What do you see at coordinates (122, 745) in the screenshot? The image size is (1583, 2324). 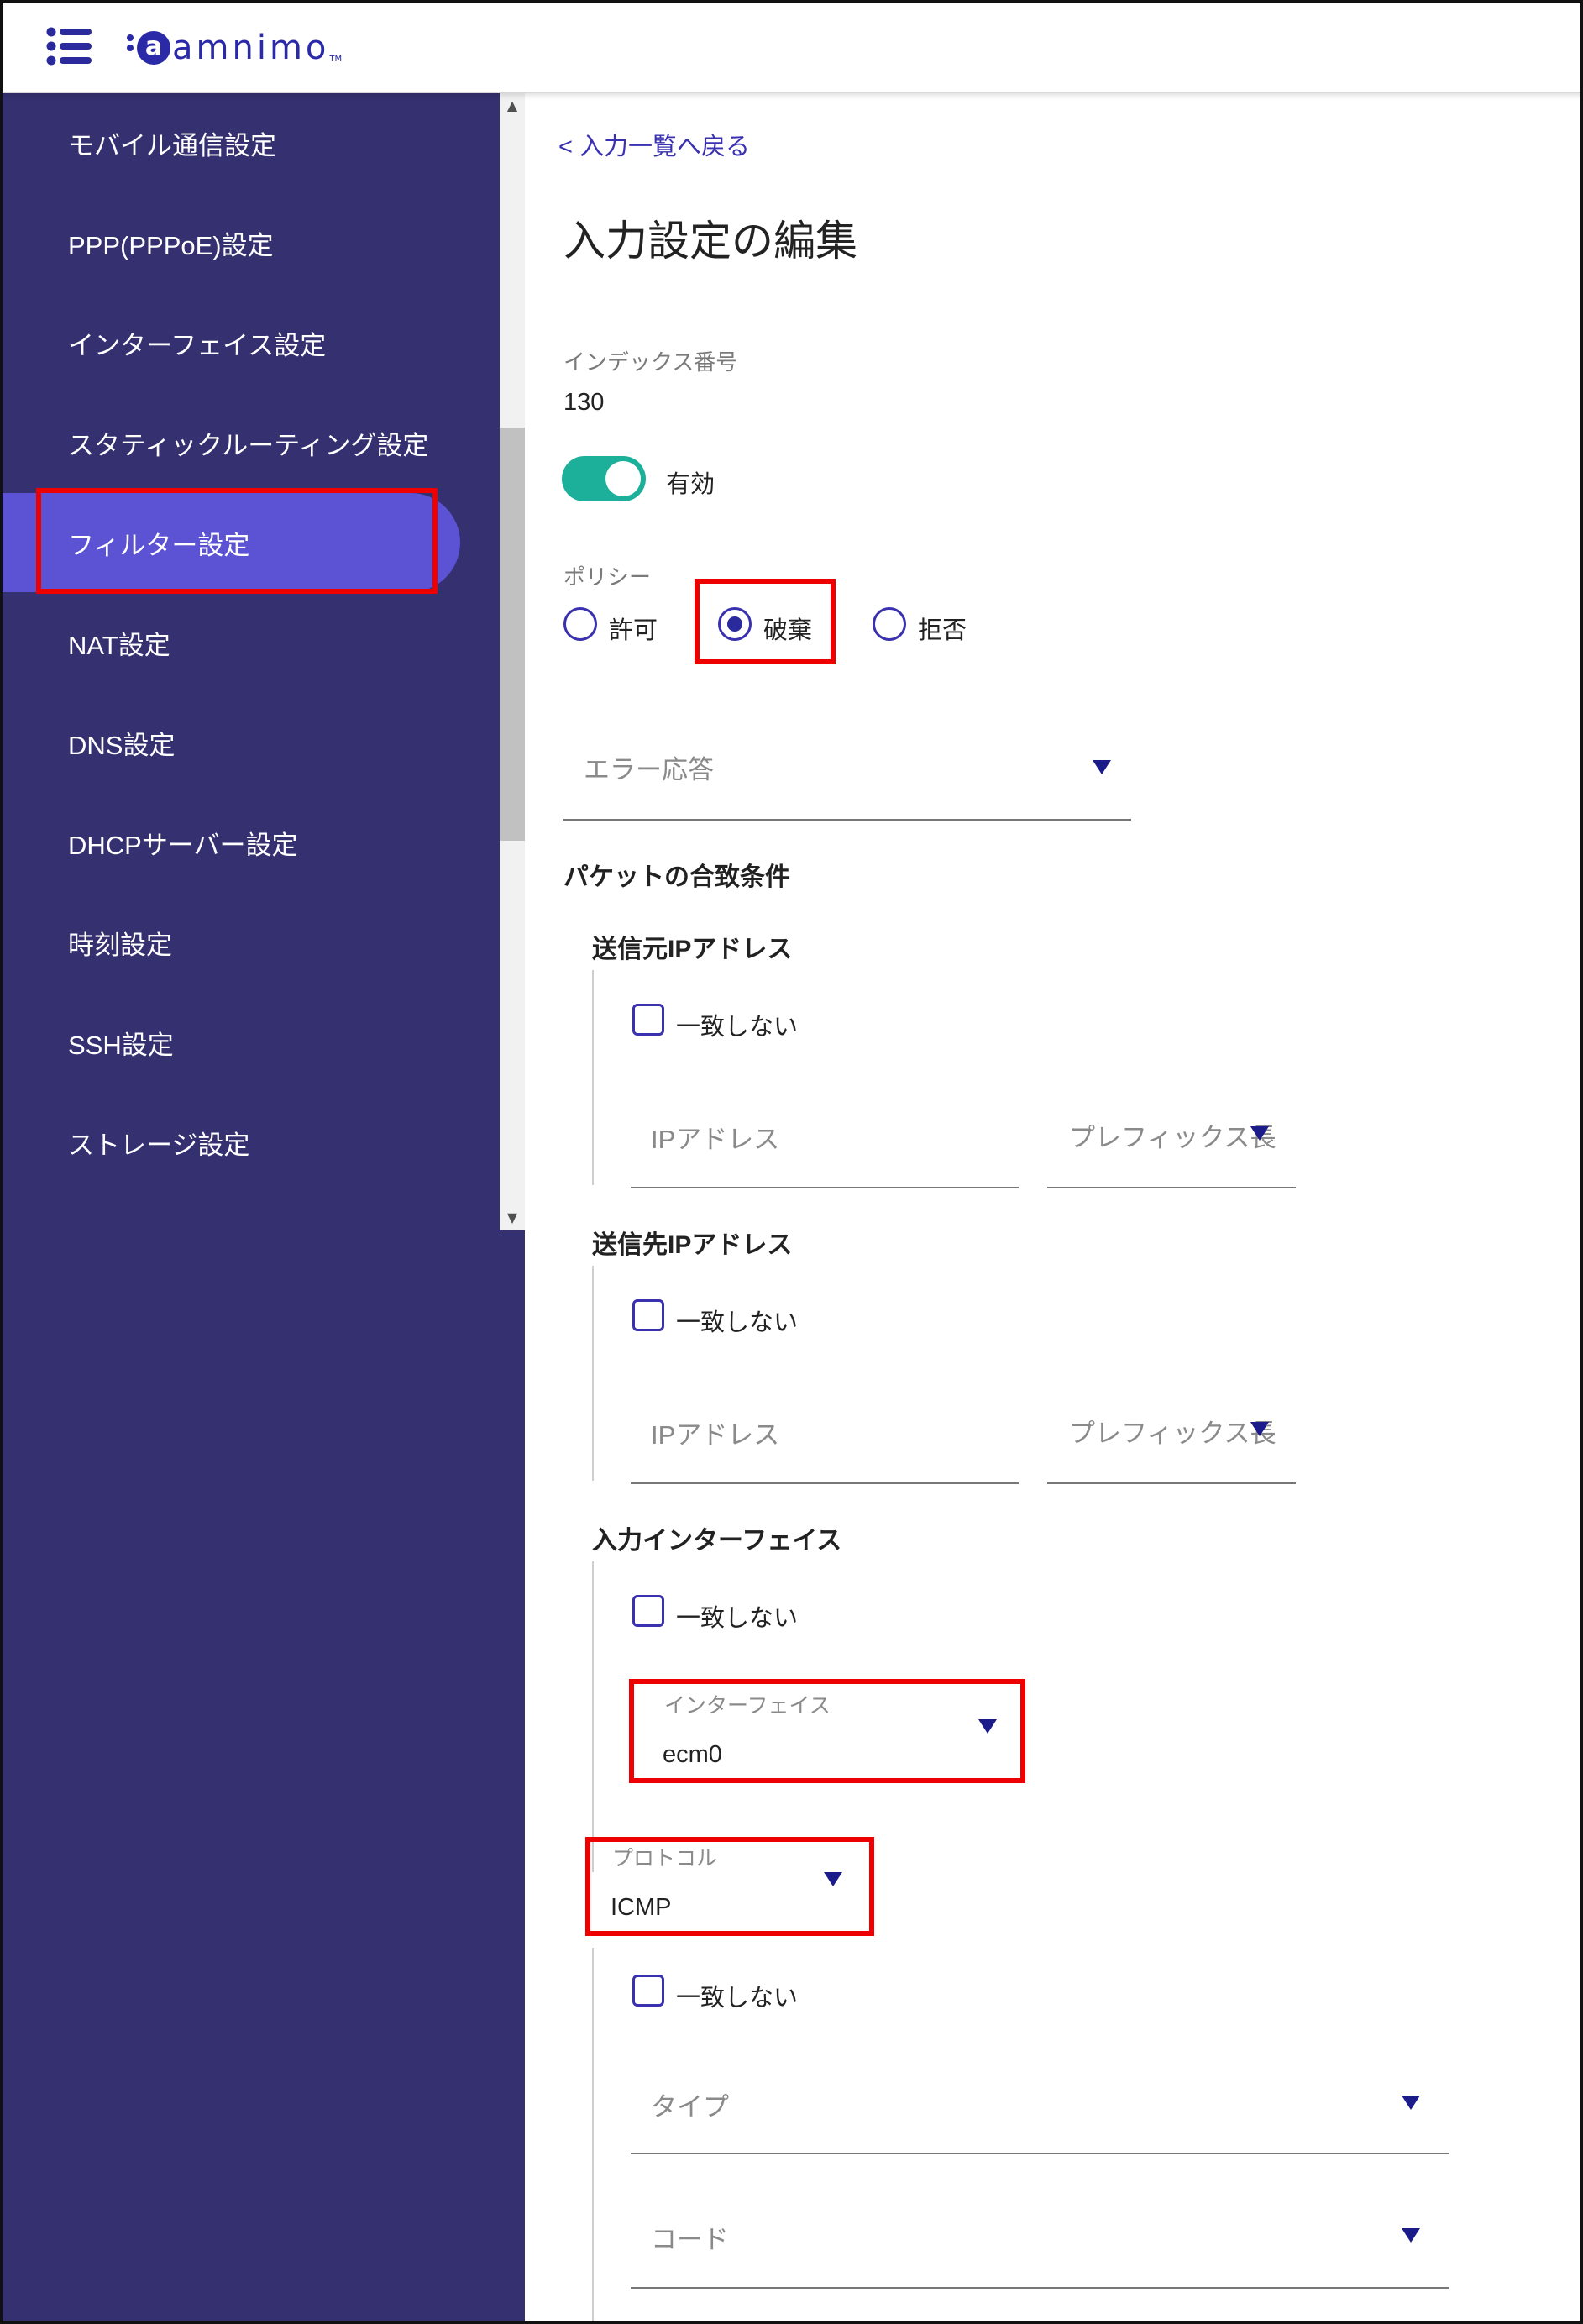 I see `sidebar-item-label: DNS設定` at bounding box center [122, 745].